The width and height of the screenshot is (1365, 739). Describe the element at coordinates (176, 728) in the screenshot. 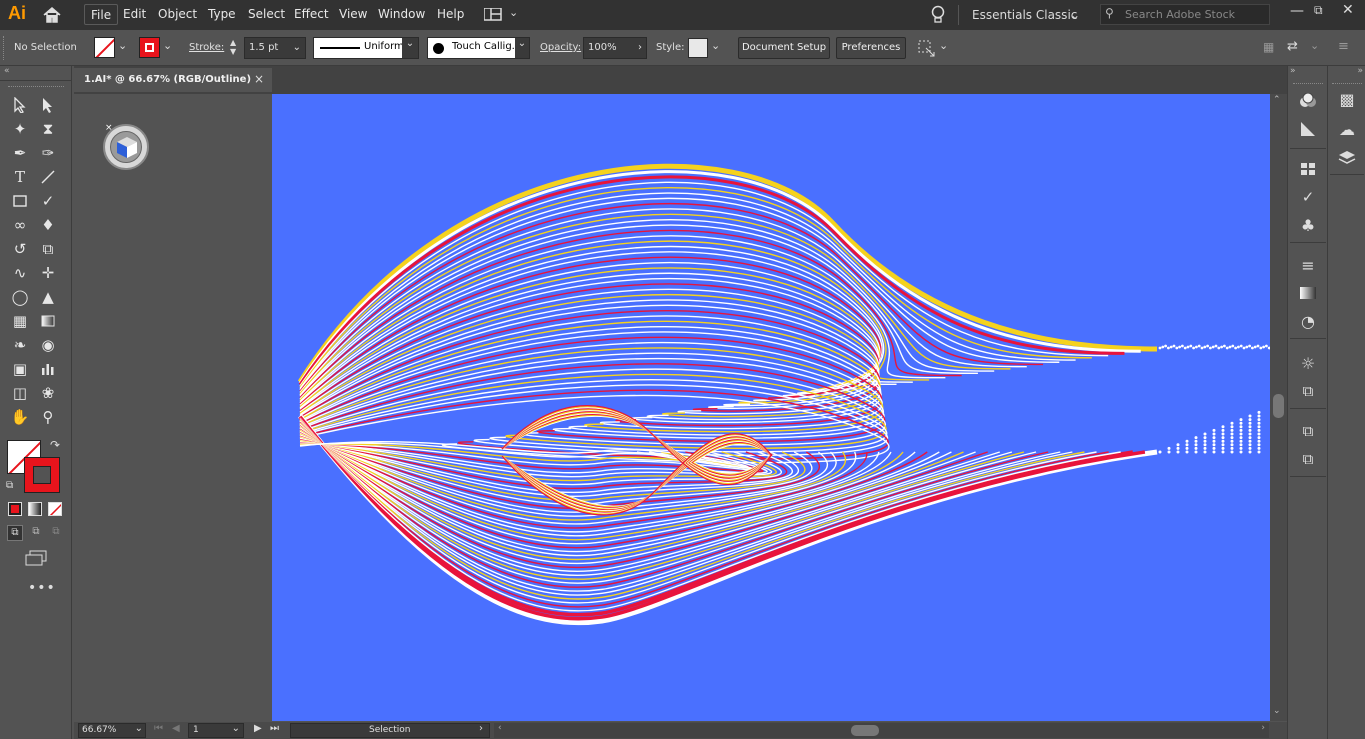

I see `prev-artboard-icon: ◀` at that location.